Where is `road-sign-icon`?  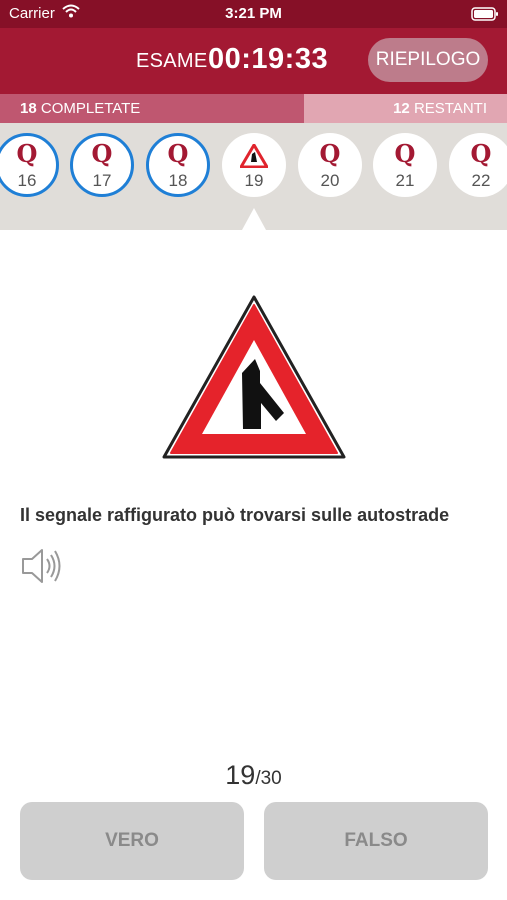 road-sign-icon is located at coordinates (254, 158).